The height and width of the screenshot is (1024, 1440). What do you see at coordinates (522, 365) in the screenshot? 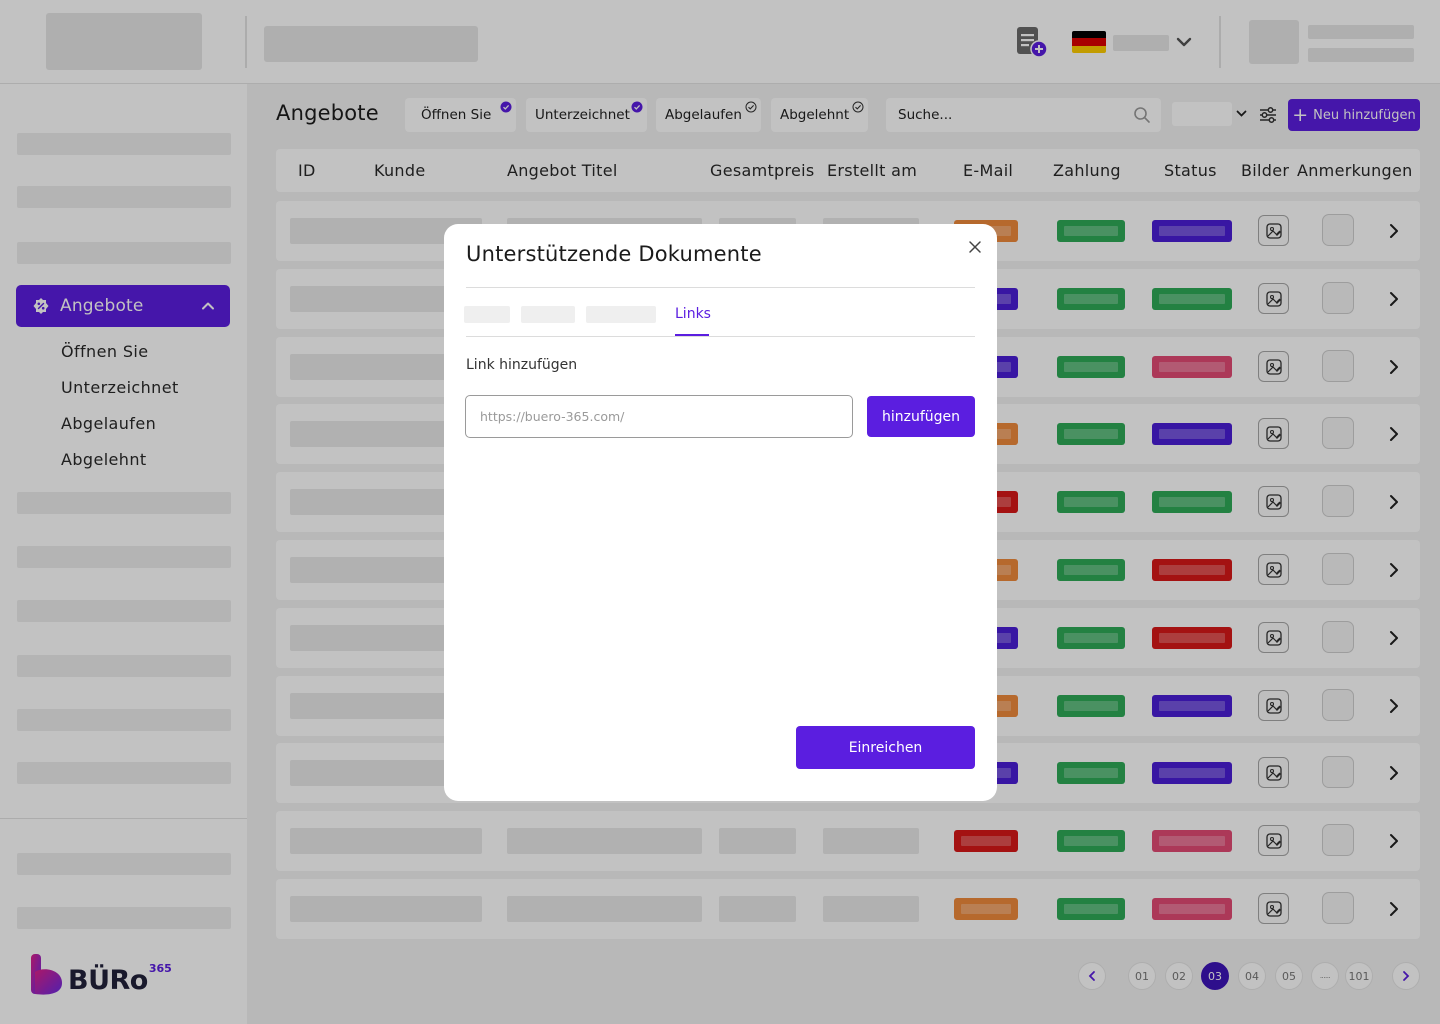
I see `link-field-label: Link hinzufügen` at bounding box center [522, 365].